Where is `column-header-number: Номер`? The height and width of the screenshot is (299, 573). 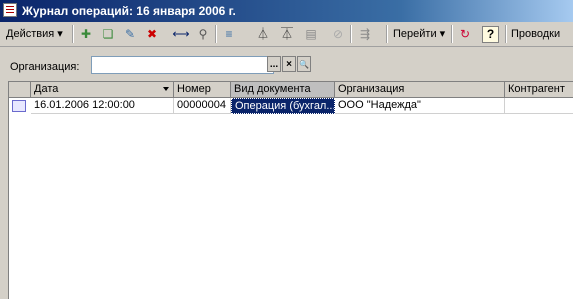
column-header-number: Номер is located at coordinates (202, 90).